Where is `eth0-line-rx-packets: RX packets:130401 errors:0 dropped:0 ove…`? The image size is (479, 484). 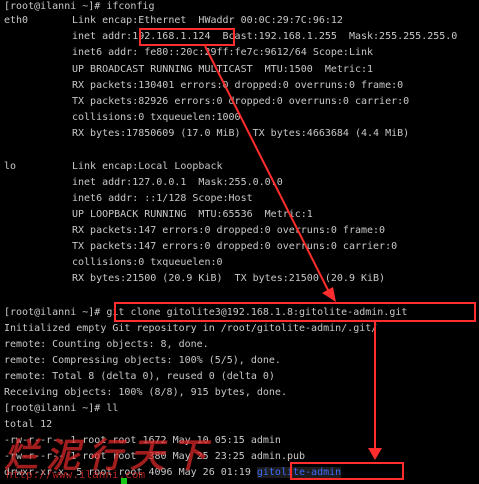
eth0-line-rx-packets: RX packets:130401 errors:0 dropped:0 ove… is located at coordinates (238, 85).